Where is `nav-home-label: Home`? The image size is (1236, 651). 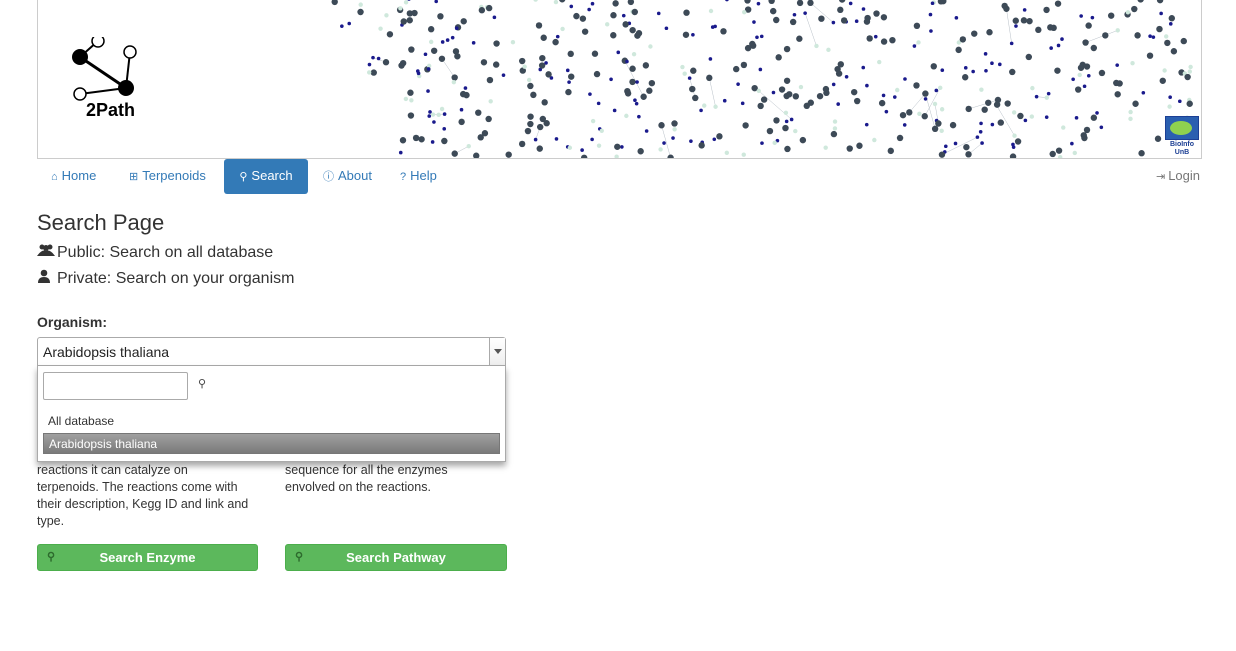 nav-home-label: Home is located at coordinates (79, 175).